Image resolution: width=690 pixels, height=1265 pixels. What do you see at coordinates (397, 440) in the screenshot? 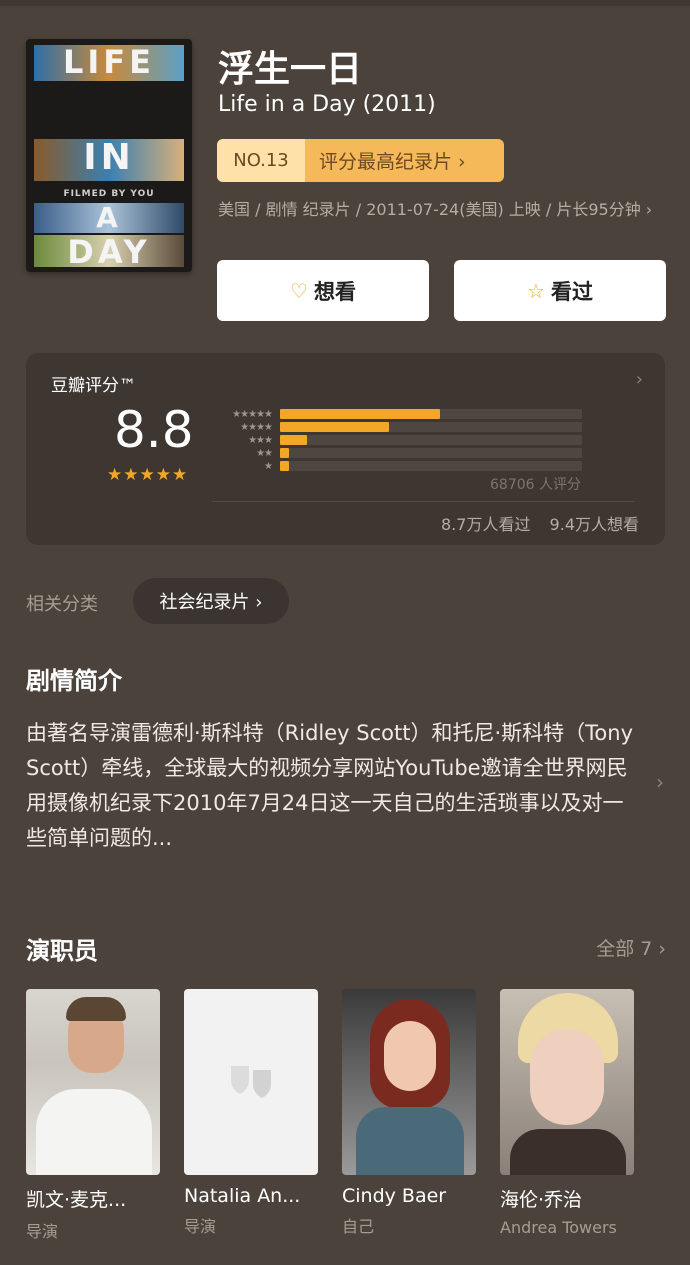
I see `rating-row-3: ★★★` at bounding box center [397, 440].